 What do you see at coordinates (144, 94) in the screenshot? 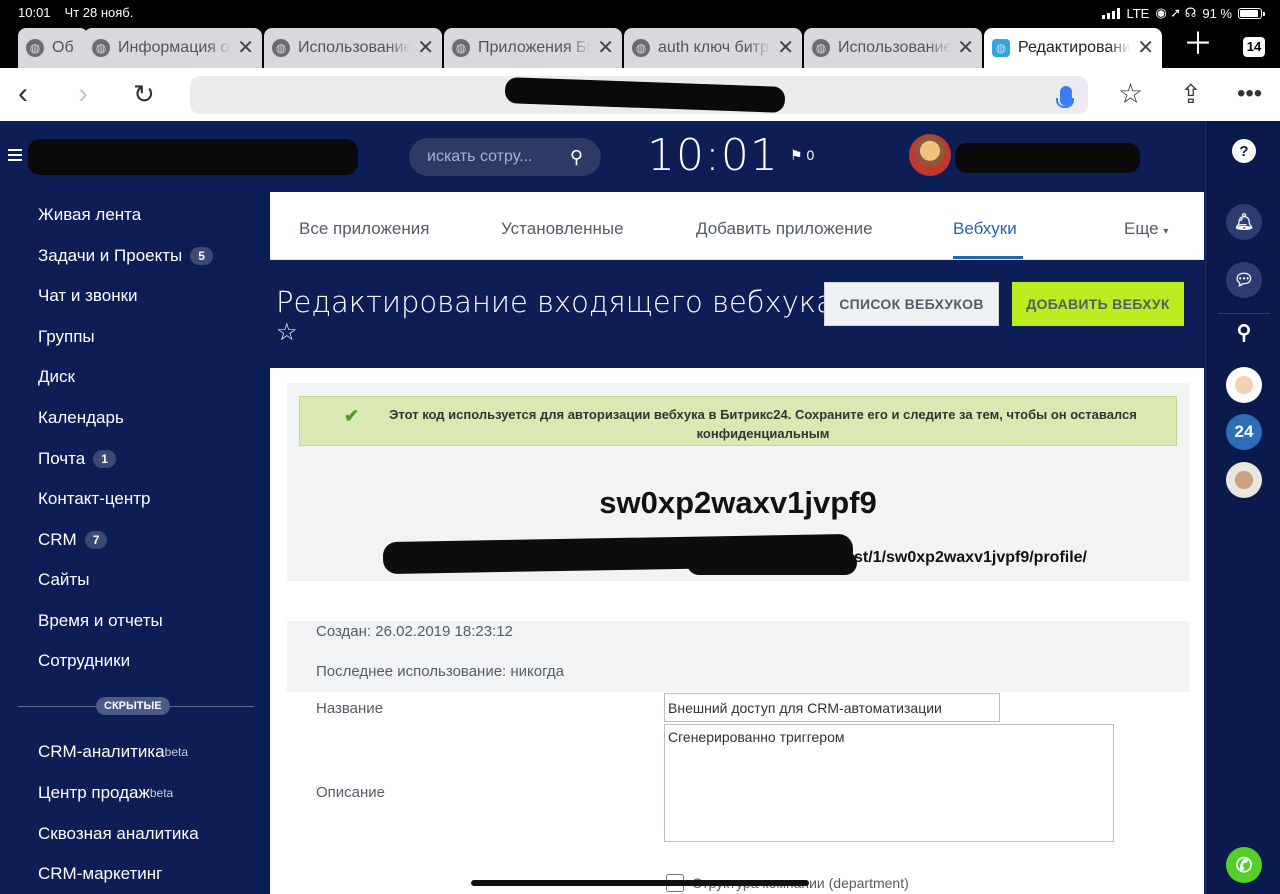
I see `reload-icon: ↻` at bounding box center [144, 94].